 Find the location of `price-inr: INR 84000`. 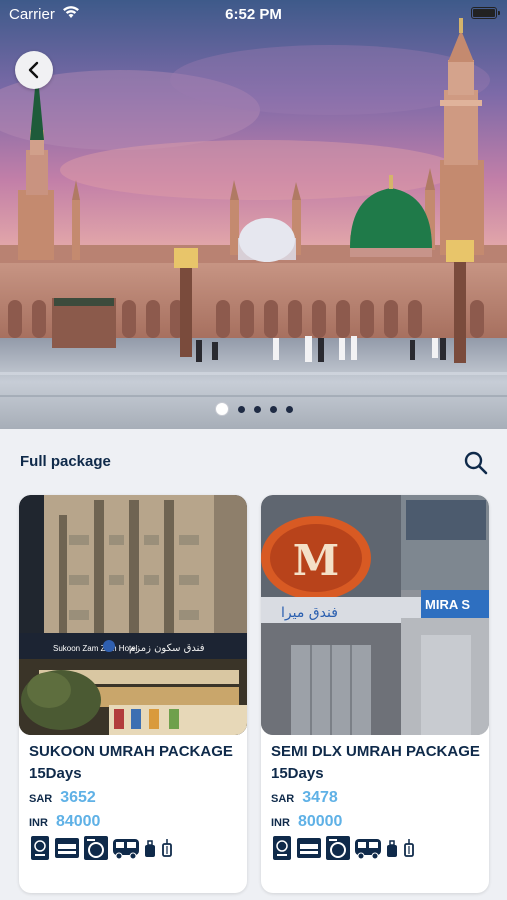

price-inr: INR 84000 is located at coordinates (64, 822).